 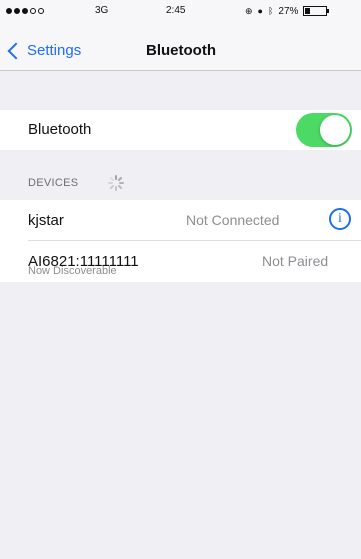 What do you see at coordinates (53, 183) in the screenshot?
I see `devices-section-header: DEVICES` at bounding box center [53, 183].